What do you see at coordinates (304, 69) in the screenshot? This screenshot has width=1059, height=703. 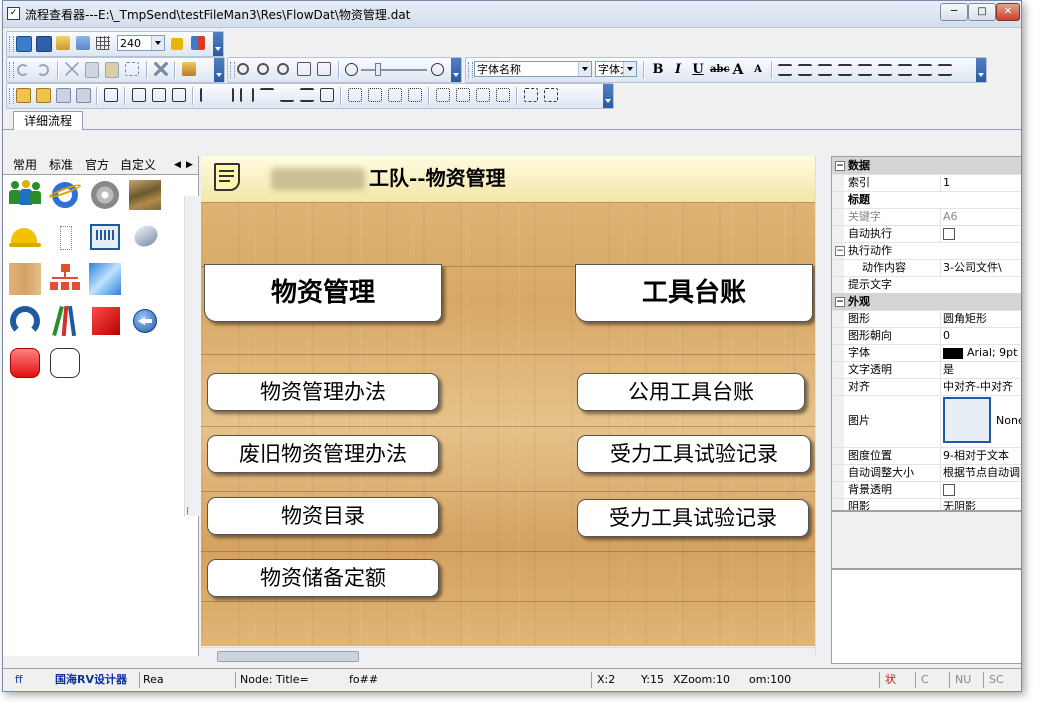 I see `zoom-fit-icon` at bounding box center [304, 69].